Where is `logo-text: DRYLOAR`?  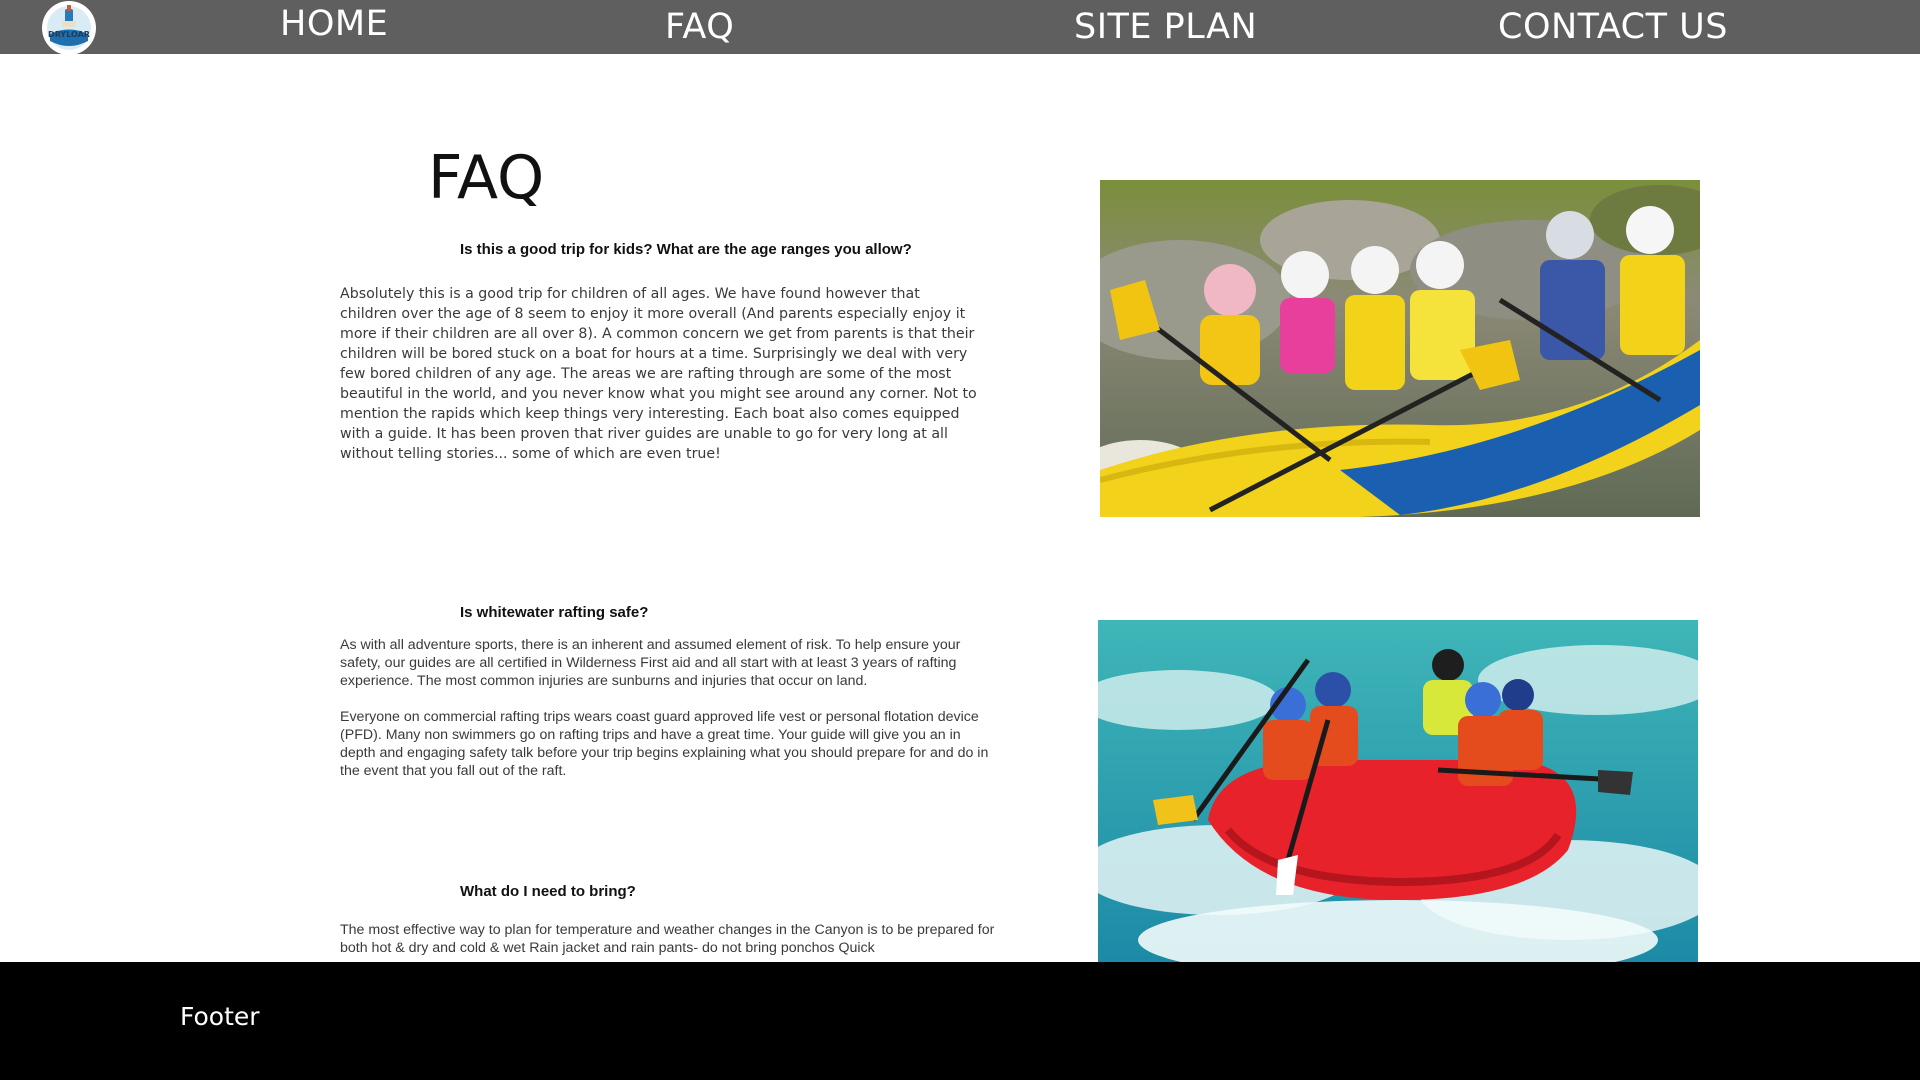
logo-text: DRYLOAR is located at coordinates (69, 34).